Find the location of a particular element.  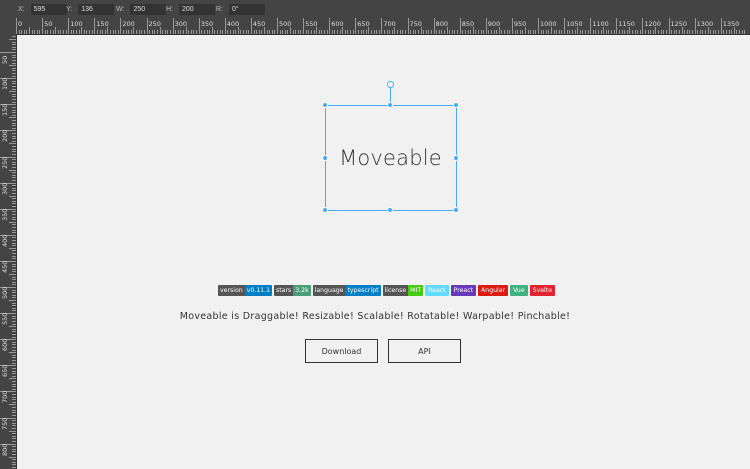

r-field: R: 0° is located at coordinates (240, 9).